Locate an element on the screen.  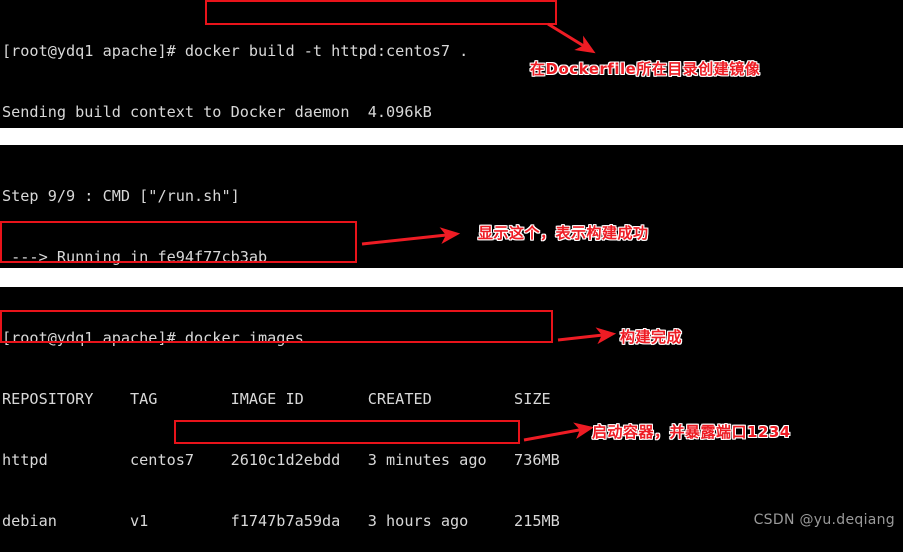
terminal-line: Step 9/9 : CMD ["/run.sh"] is located at coordinates (121, 195).